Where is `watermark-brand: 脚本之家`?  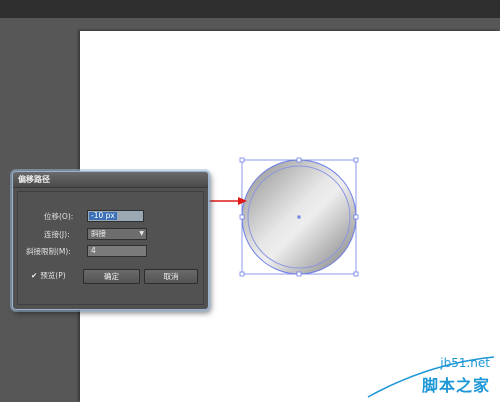 watermark-brand: 脚本之家 is located at coordinates (455, 385).